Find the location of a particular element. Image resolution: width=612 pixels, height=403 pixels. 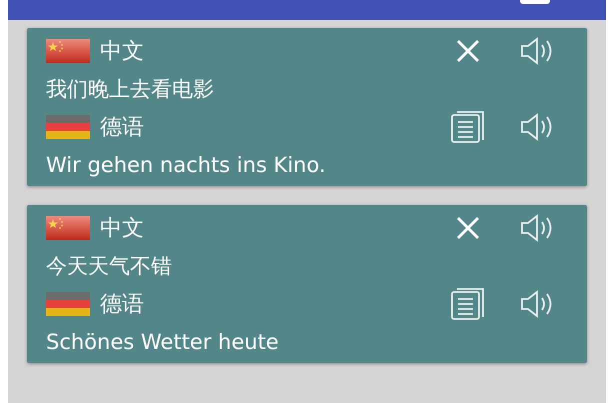

source-text: 我们晚上去看电影 is located at coordinates (130, 89).